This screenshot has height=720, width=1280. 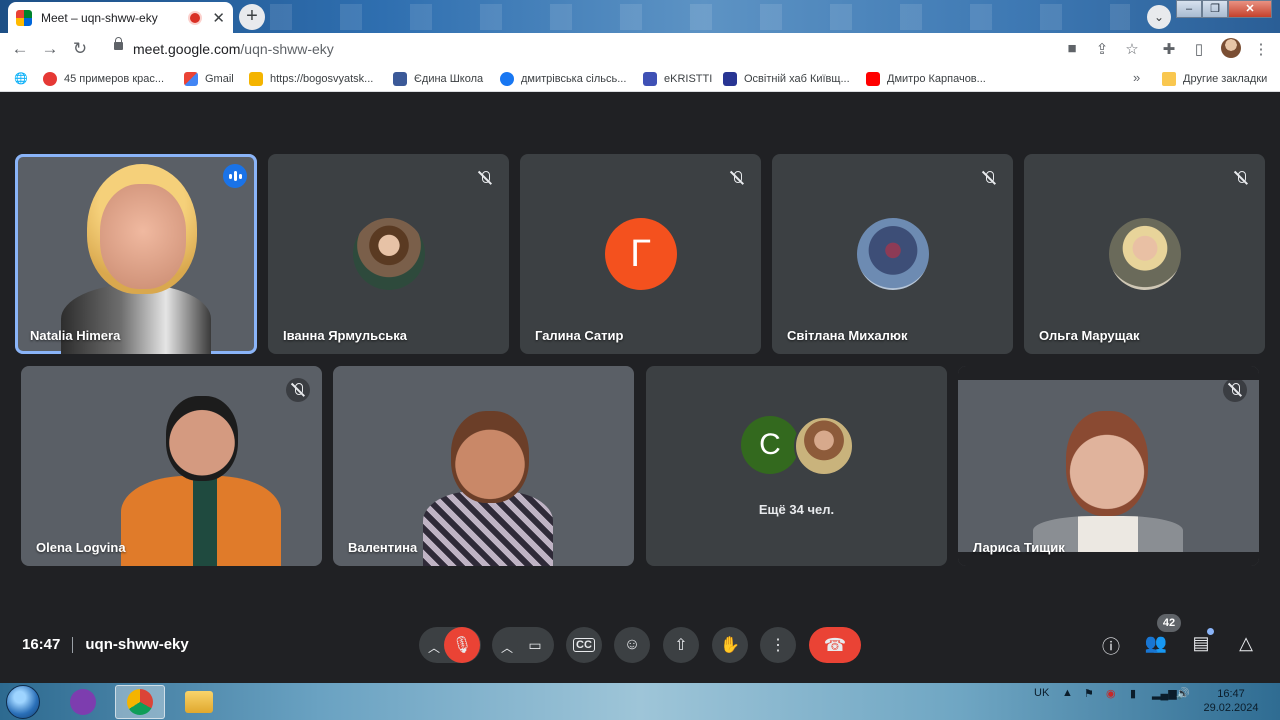 I want to click on participant-tile: Світлана Михалюк, so click(x=892, y=254).